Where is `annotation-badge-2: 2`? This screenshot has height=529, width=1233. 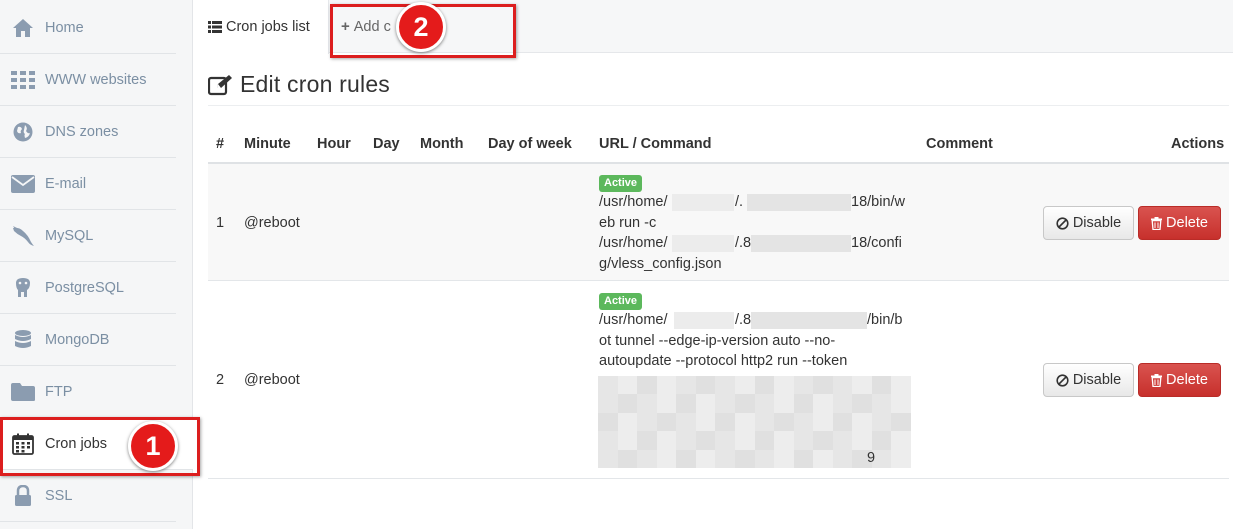
annotation-badge-2: 2 is located at coordinates (421, 27).